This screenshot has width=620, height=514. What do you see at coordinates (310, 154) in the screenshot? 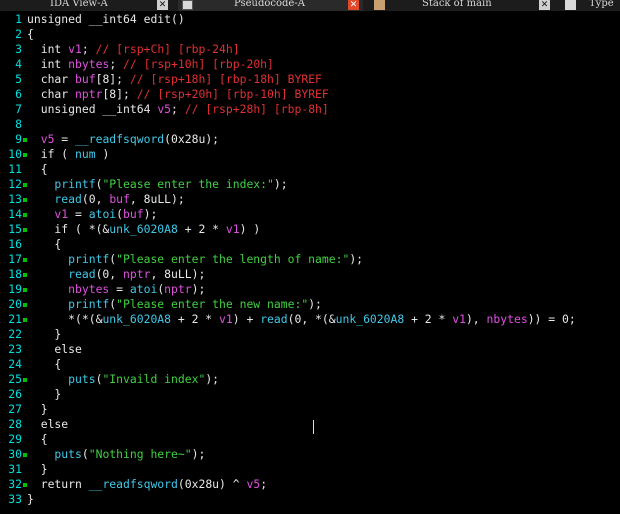
I see `code-line: 10 if ( num )` at bounding box center [310, 154].